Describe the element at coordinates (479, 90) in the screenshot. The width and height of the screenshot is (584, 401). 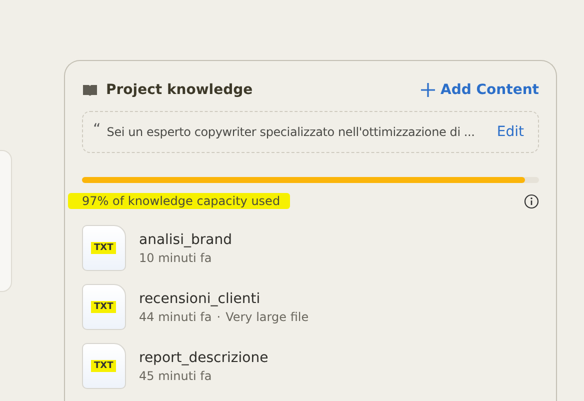
I see `add-content-button: Add Content` at that location.